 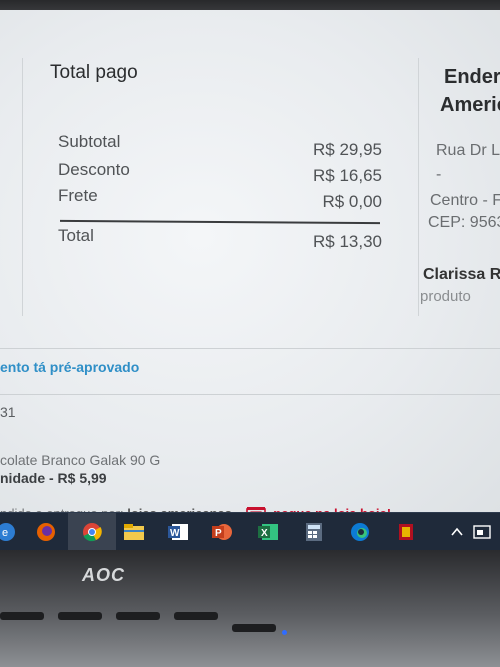 What do you see at coordinates (218, 533) in the screenshot?
I see `svg-text: P` at bounding box center [218, 533].